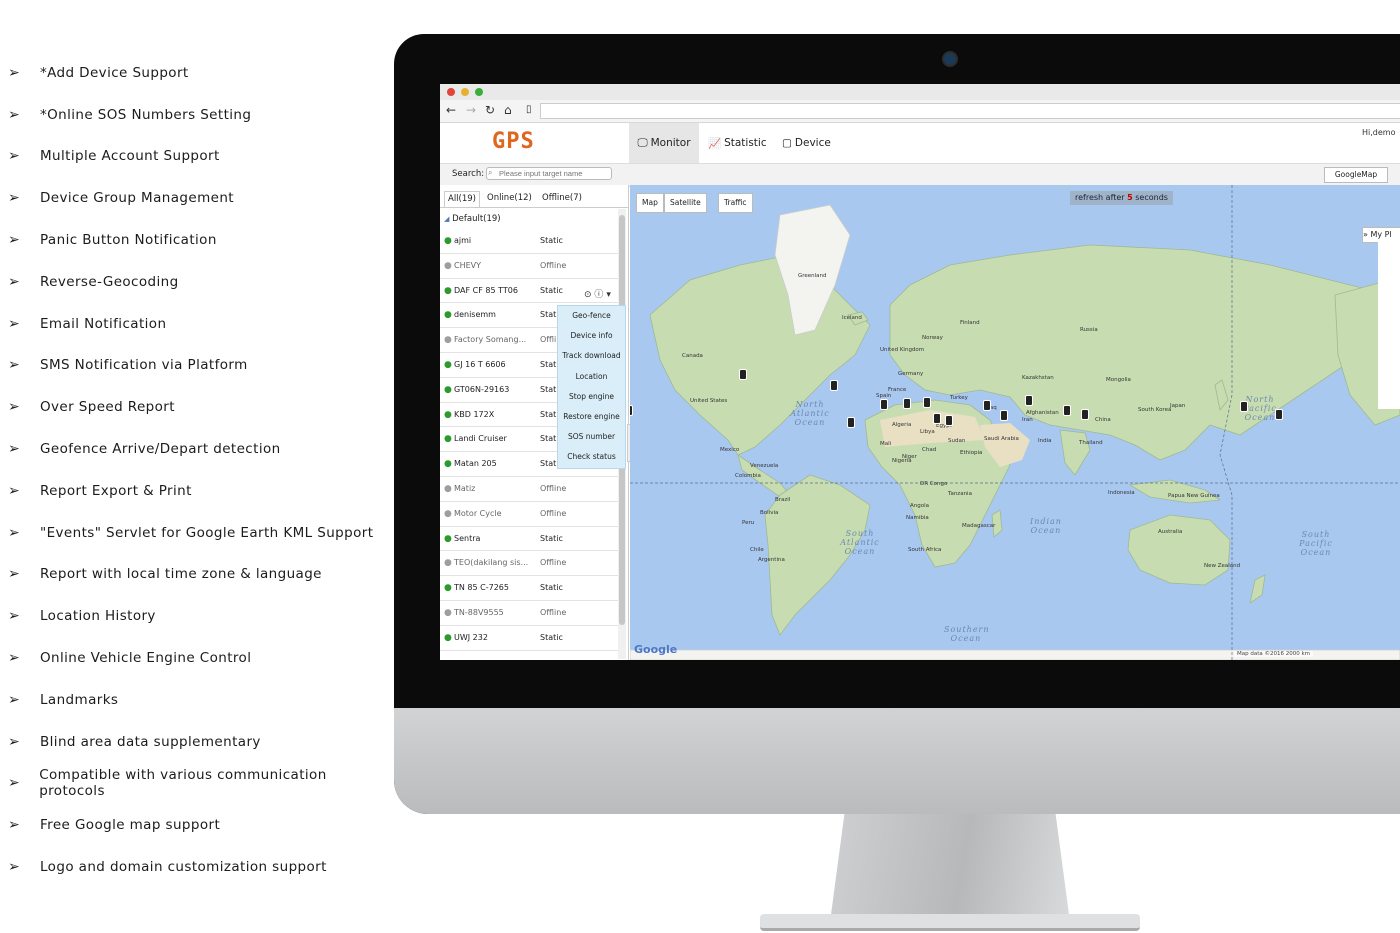 The image size is (1400, 933). I want to click on maximize-window-icon, so click(479, 92).